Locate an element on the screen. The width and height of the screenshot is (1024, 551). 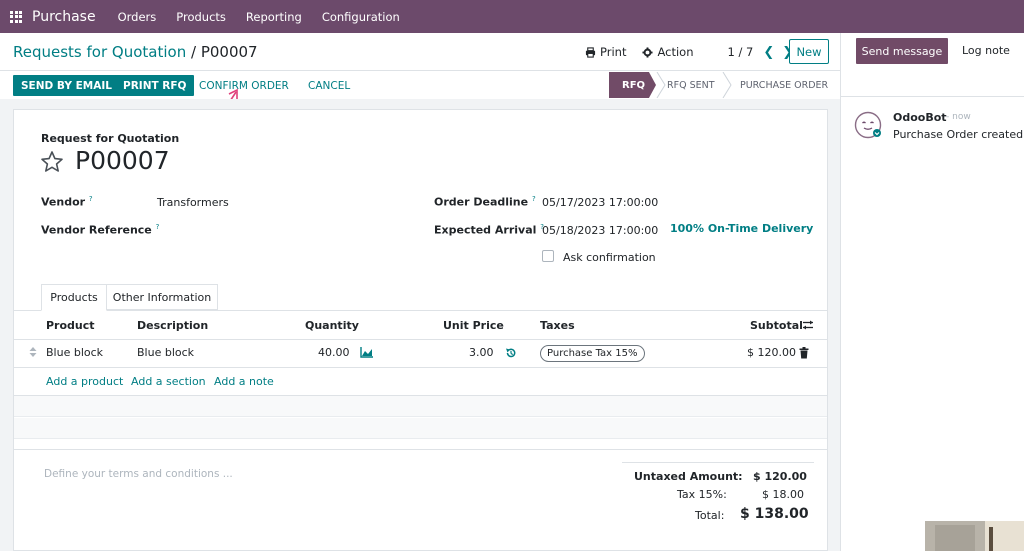
message-body: Purchase Order created is located at coordinates (958, 134).